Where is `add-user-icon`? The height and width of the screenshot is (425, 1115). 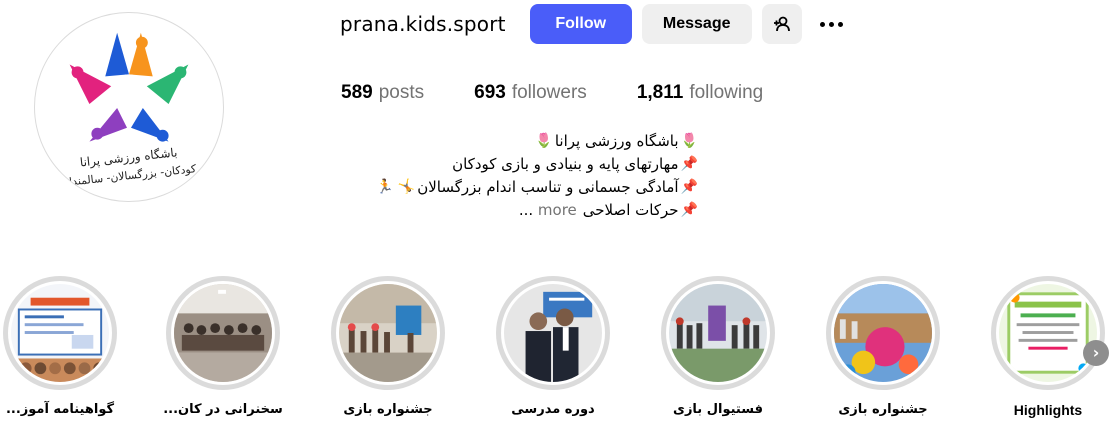 add-user-icon is located at coordinates (781, 24).